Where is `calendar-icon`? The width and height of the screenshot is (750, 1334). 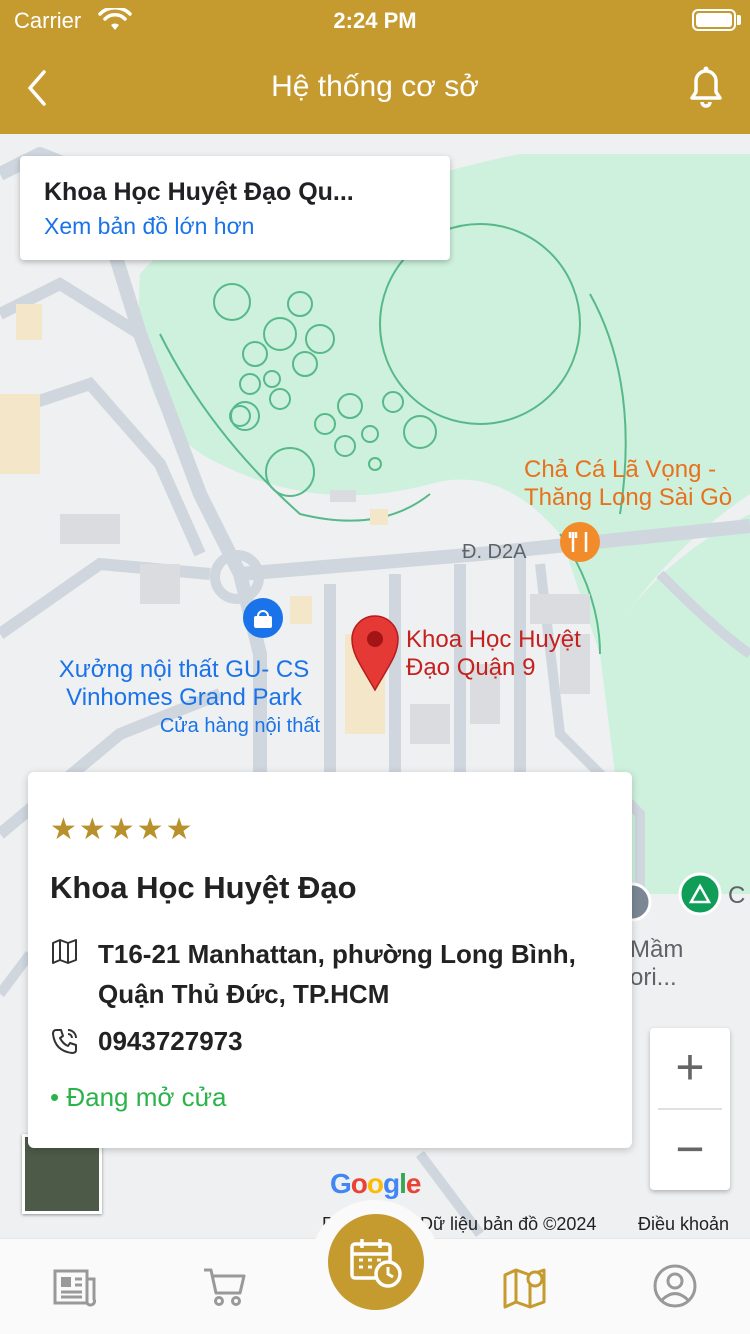 calendar-icon is located at coordinates (376, 1263).